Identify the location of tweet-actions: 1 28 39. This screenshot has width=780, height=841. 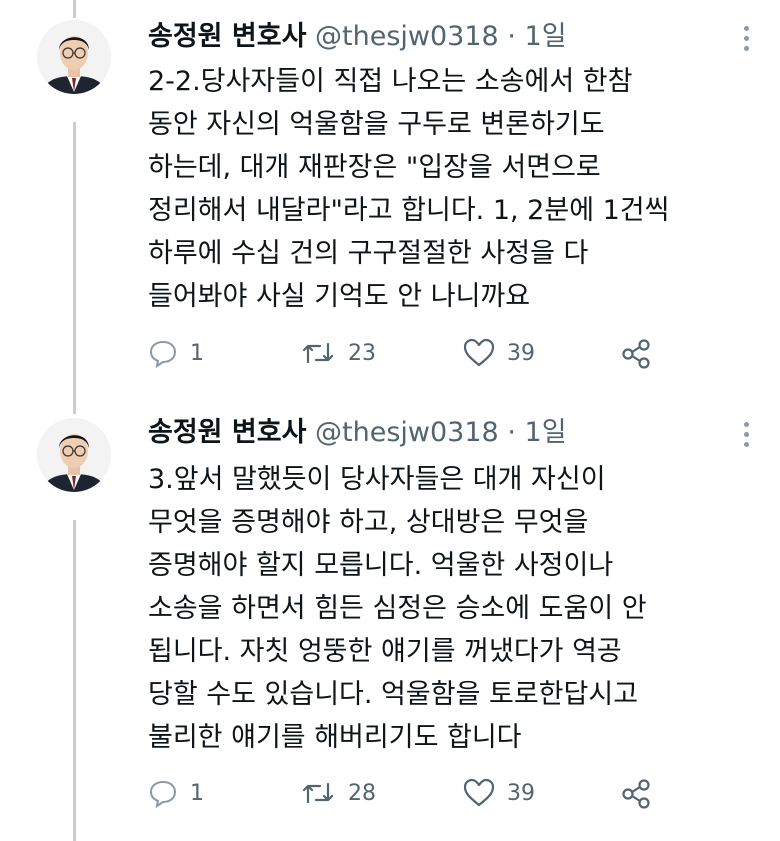
(408, 798).